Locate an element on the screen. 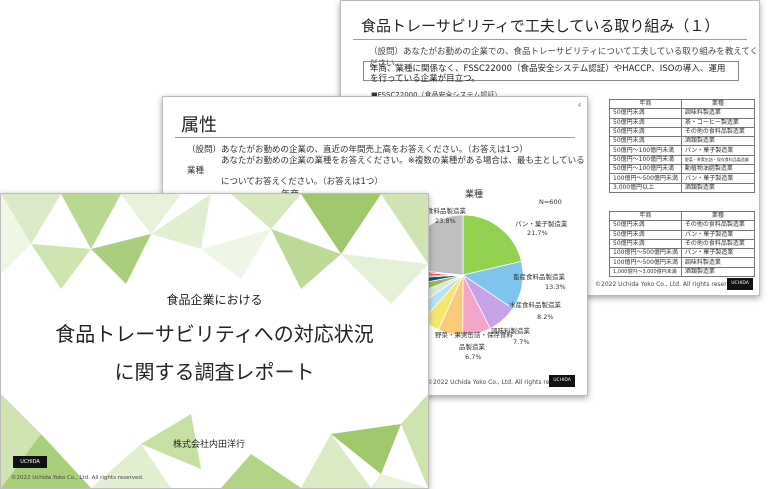 The height and width of the screenshot is (489, 768). pie-pct-chomi: 7.7% is located at coordinates (521, 342).